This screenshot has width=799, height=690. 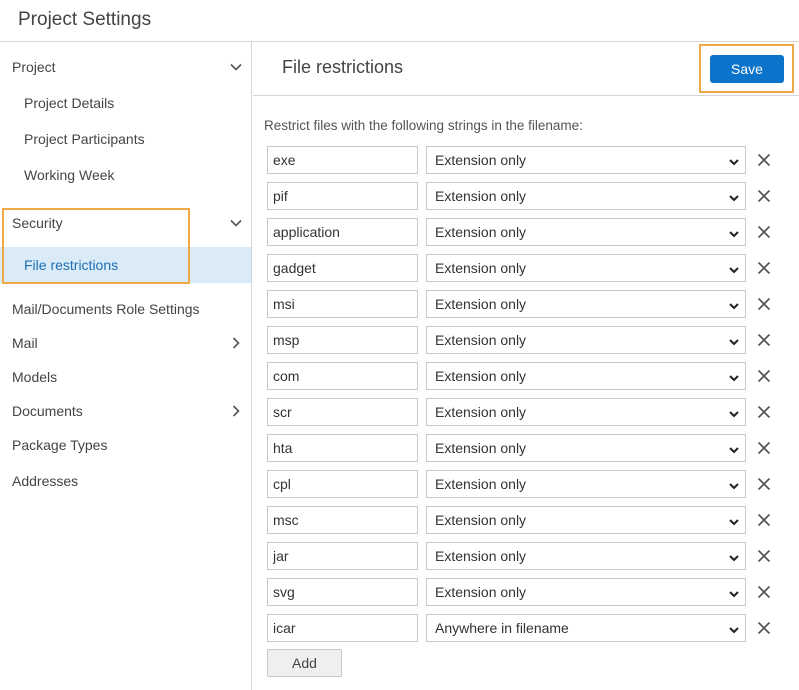 I want to click on sidebar-item-label: Project Details, so click(x=69, y=103).